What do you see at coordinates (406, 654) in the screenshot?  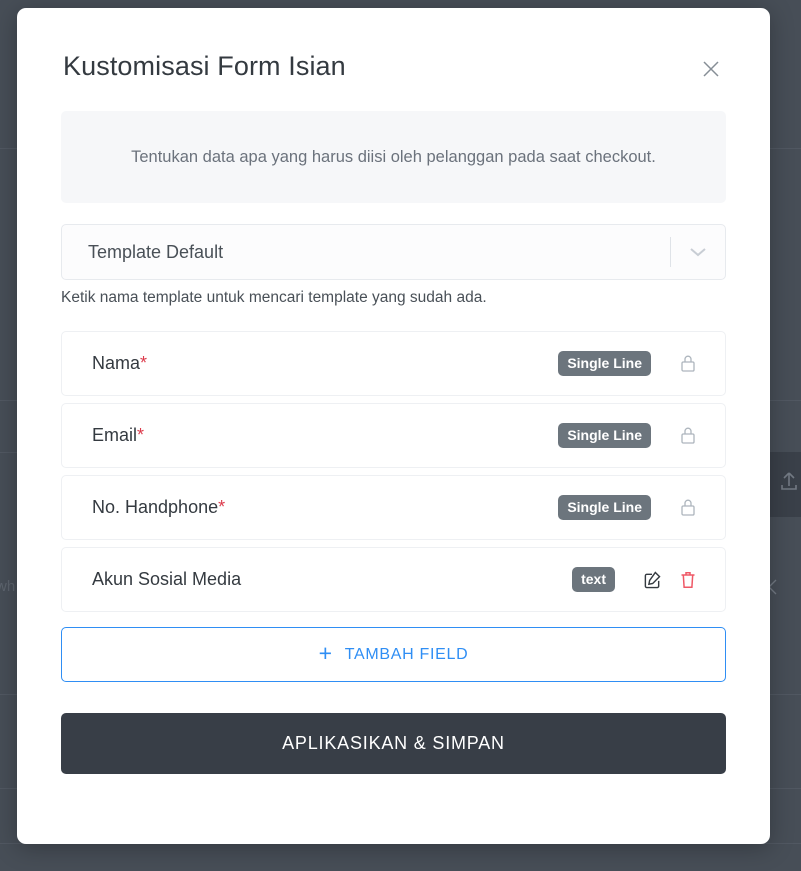 I see `add-field-button-label: TAMBAH FIELD` at bounding box center [406, 654].